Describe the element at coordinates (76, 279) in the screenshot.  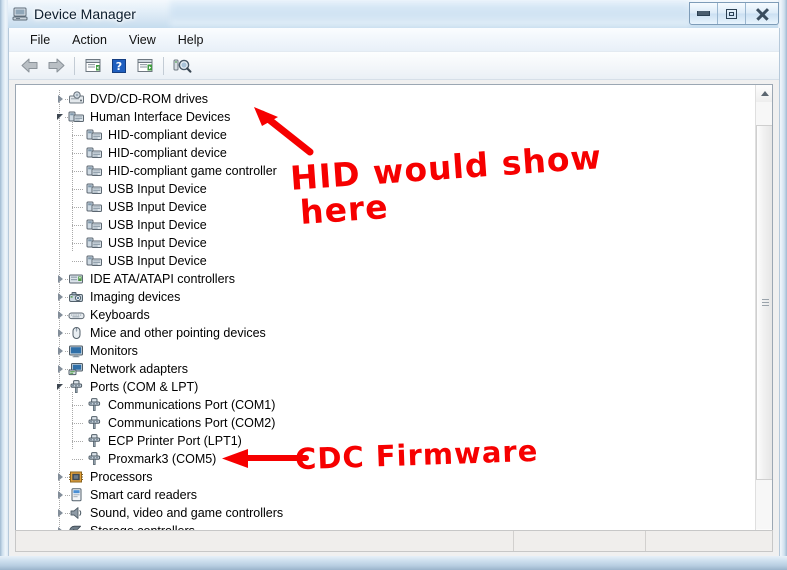
I see `ide-controller-icon` at that location.